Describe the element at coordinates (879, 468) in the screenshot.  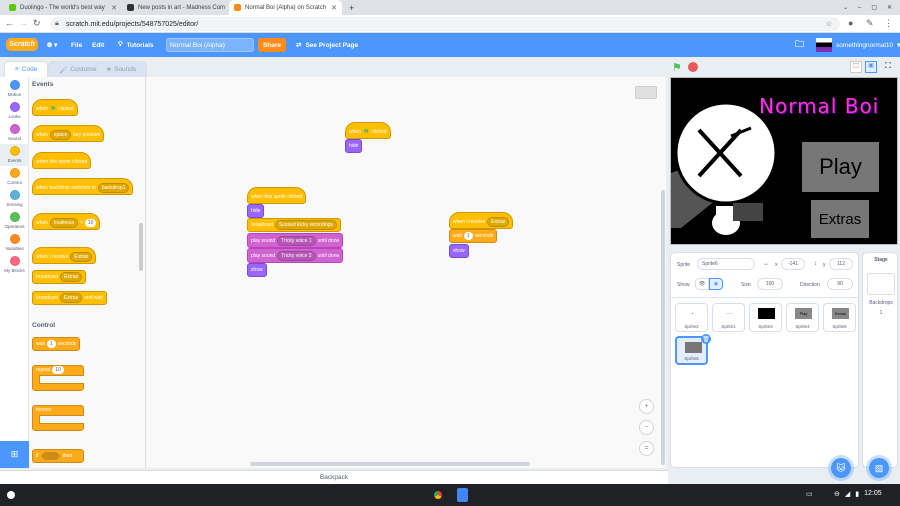
I see `choose-backdrop-button: ▨` at that location.